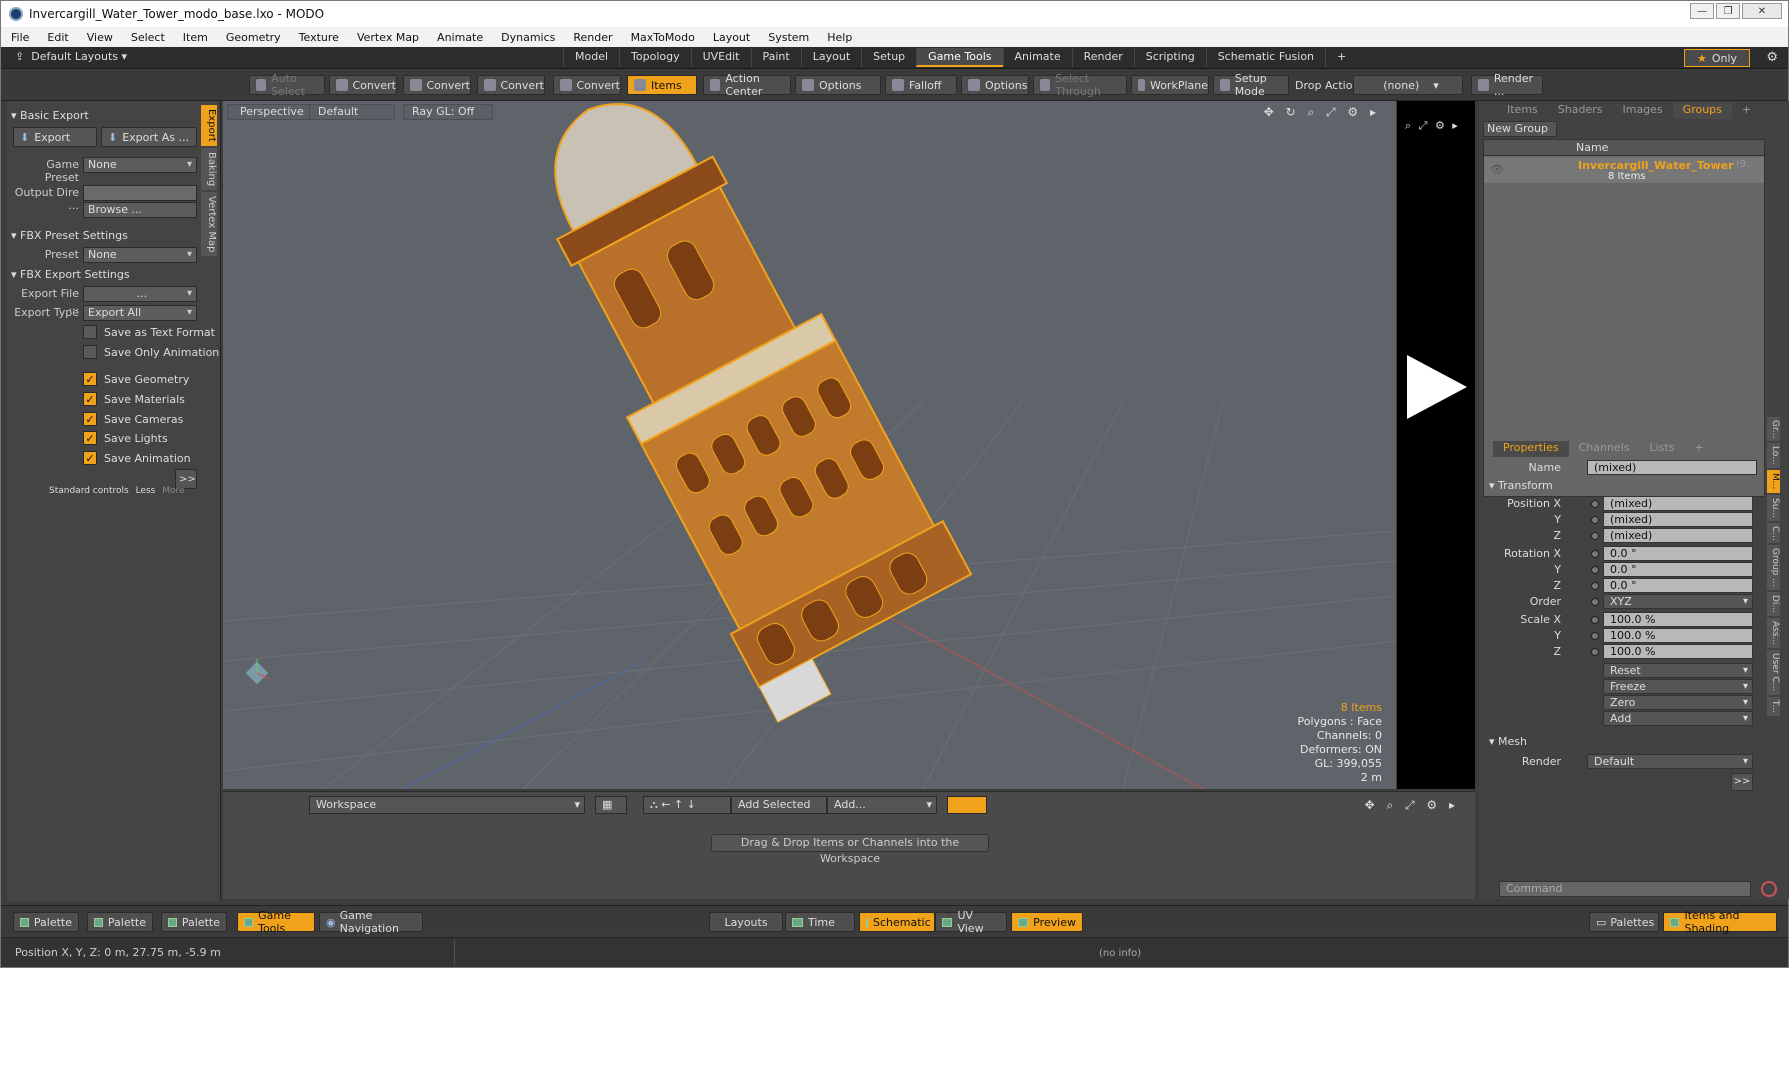 The image size is (1789, 1080). I want to click on tab-shaders: Shaders, so click(1580, 111).